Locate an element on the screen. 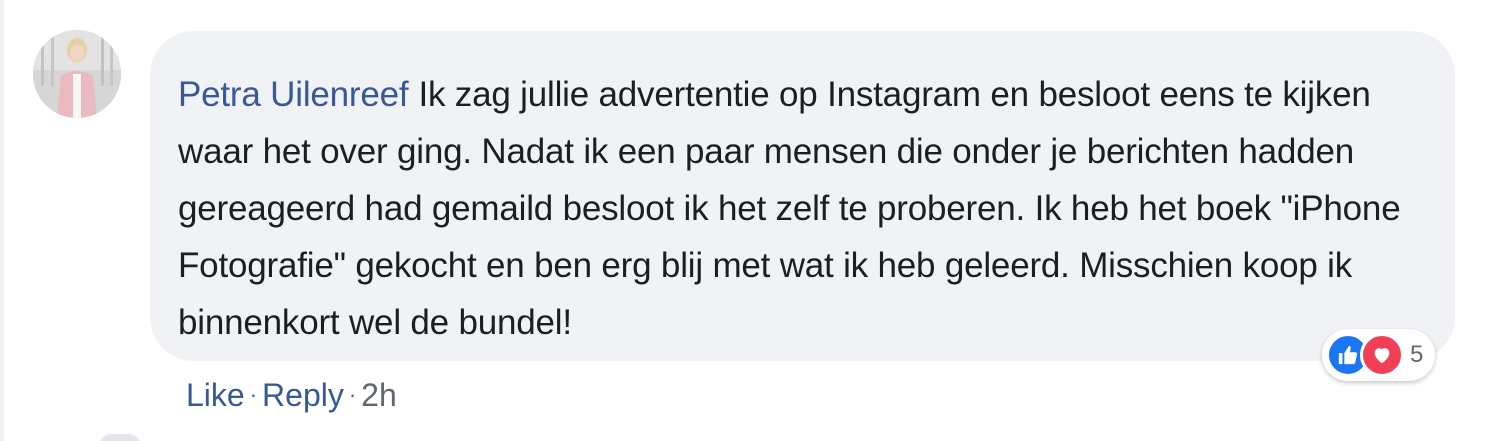  next-comment-avatar is located at coordinates (120, 437).